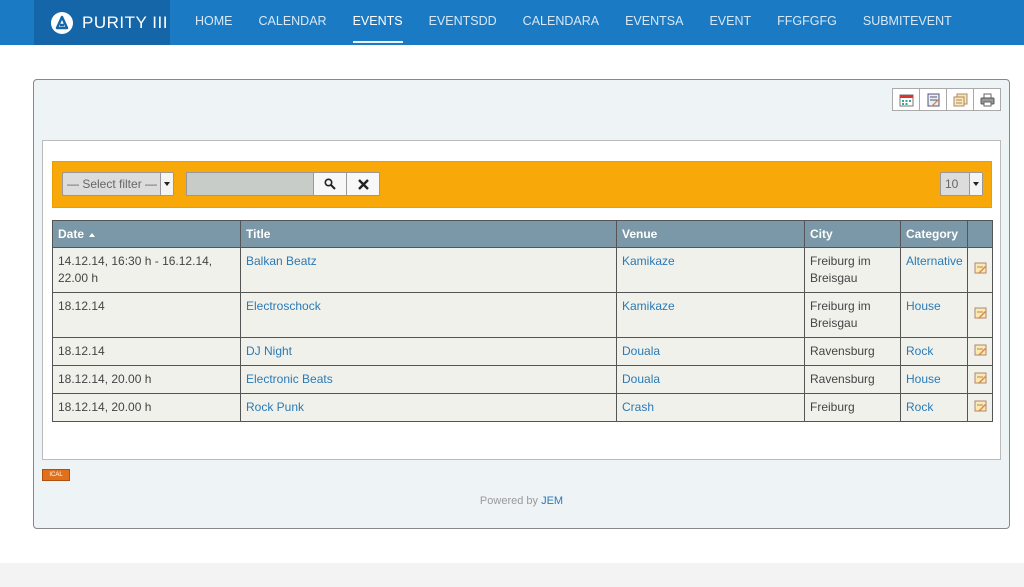  What do you see at coordinates (428, 407) in the screenshot?
I see `table-cell-title: Rock Punk` at bounding box center [428, 407].